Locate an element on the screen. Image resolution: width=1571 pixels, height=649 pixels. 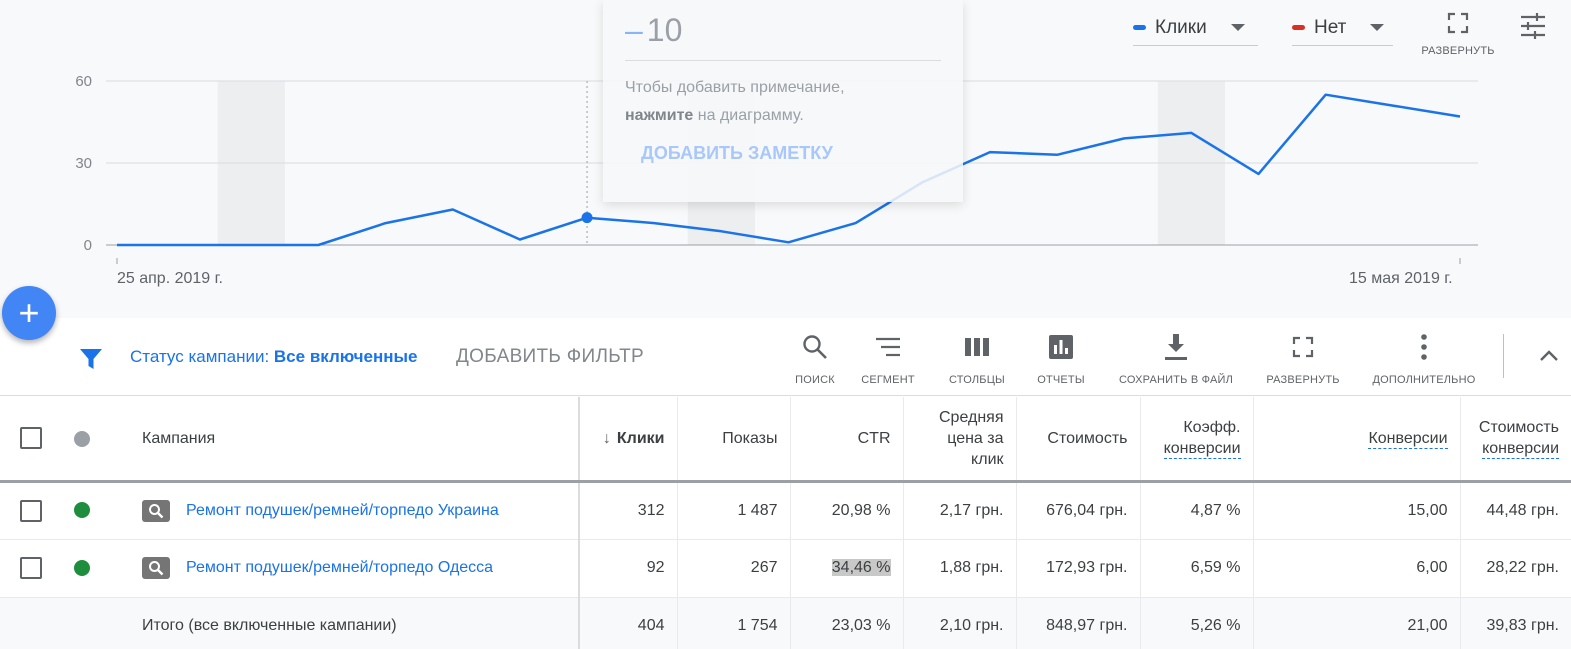
cell-avg-cpc: 1,88 грн. is located at coordinates (960, 568).